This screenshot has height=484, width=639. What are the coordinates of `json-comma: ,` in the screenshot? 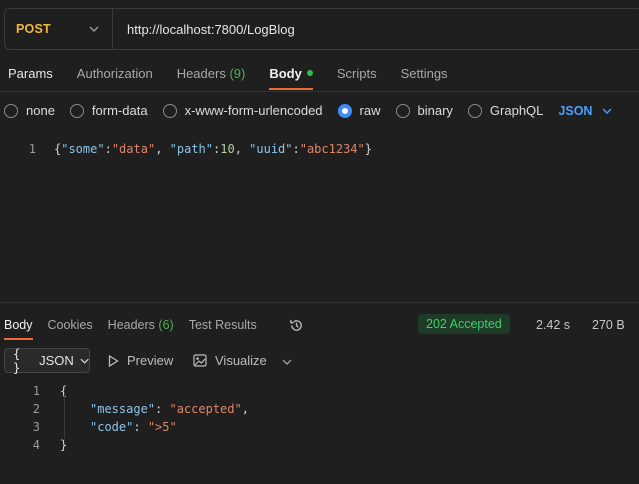 It's located at (245, 409).